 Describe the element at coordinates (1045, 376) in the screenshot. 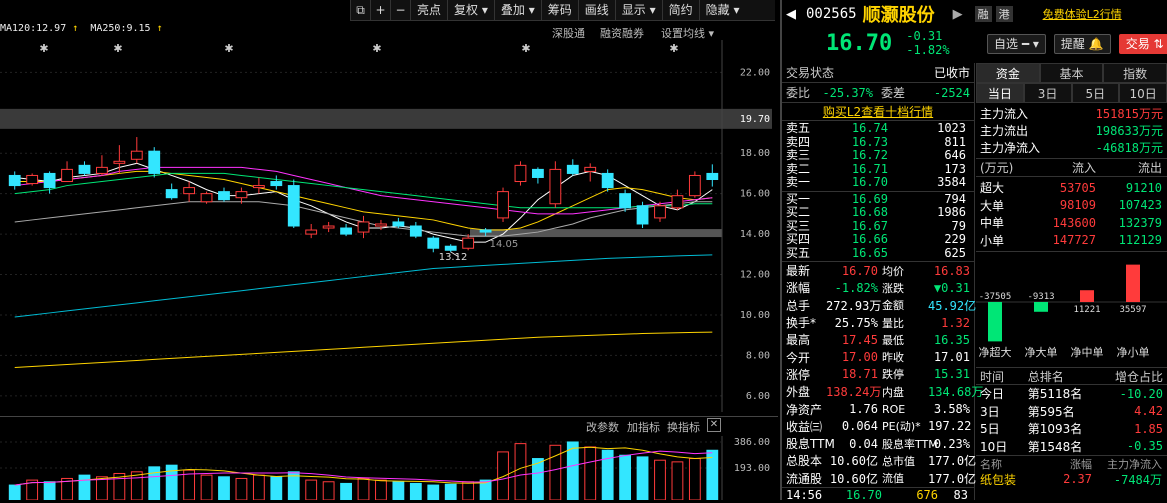

I see `rank-head-rank: 总排名` at that location.